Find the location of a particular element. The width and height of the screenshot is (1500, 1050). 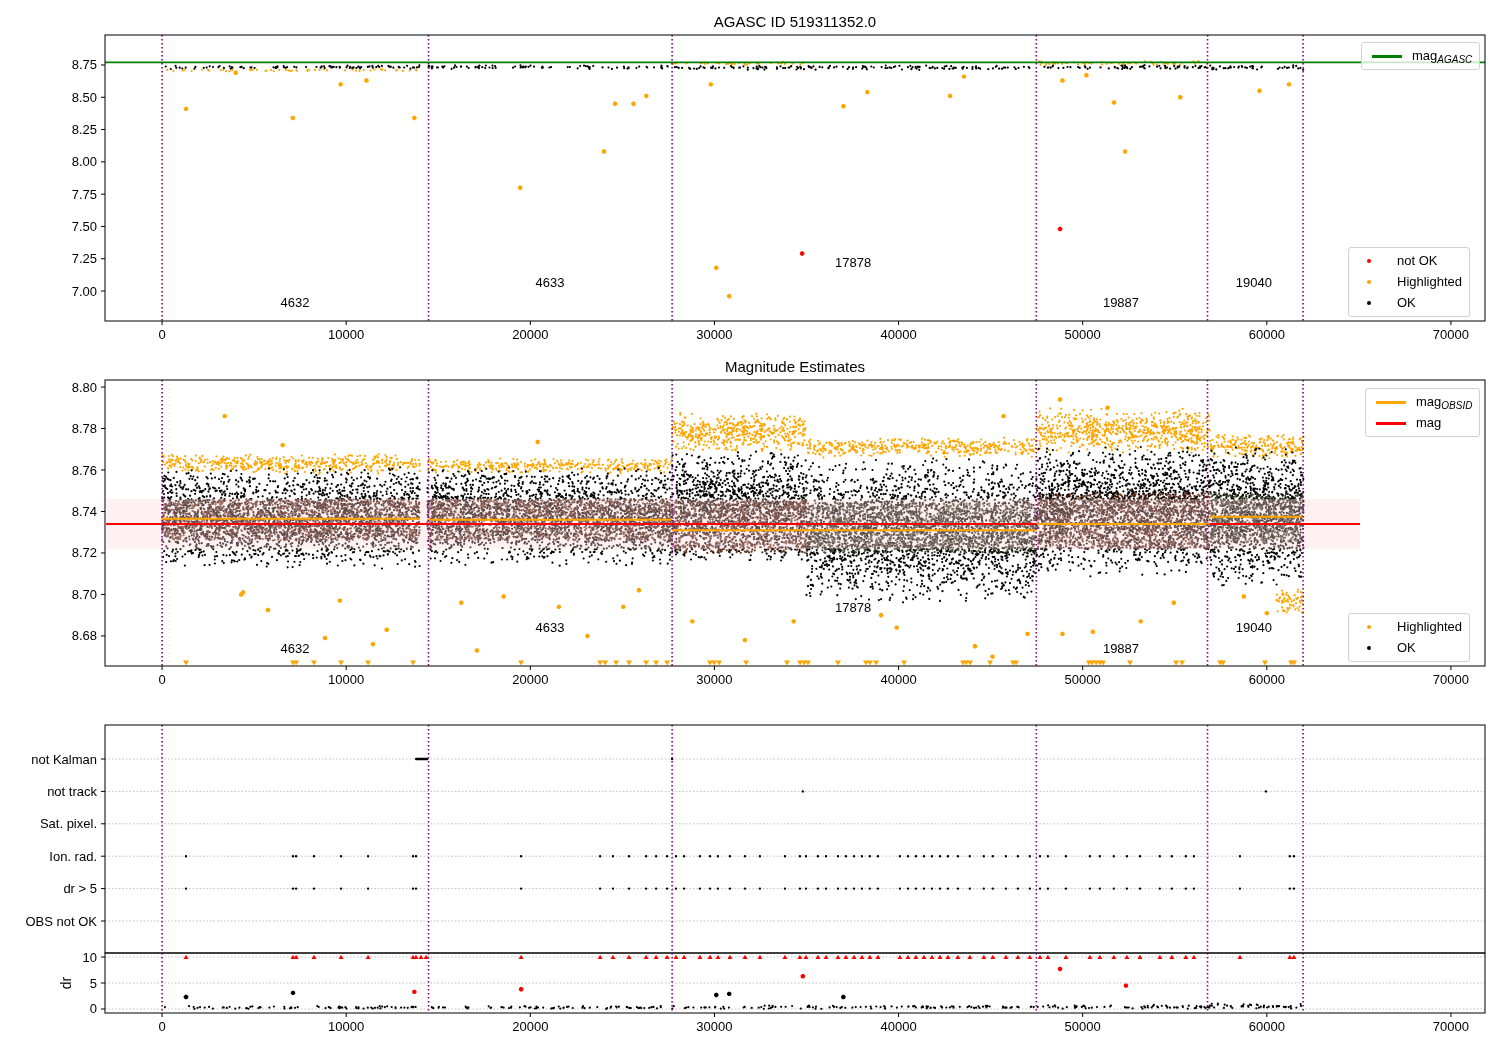

axis-tick-label: Sat. pixel. is located at coordinates (68, 824).